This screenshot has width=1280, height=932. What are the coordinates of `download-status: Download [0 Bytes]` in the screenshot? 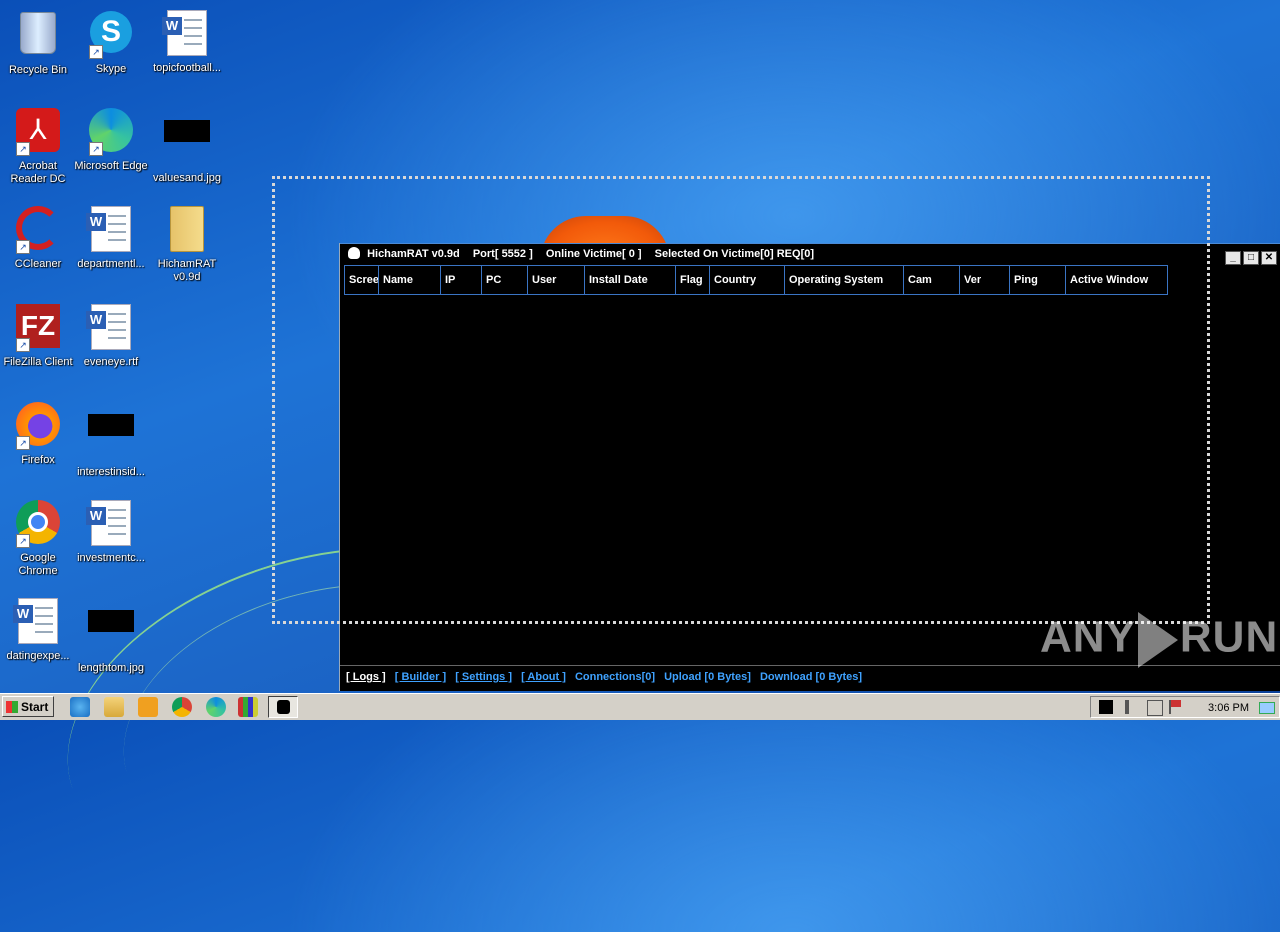 It's located at (811, 677).